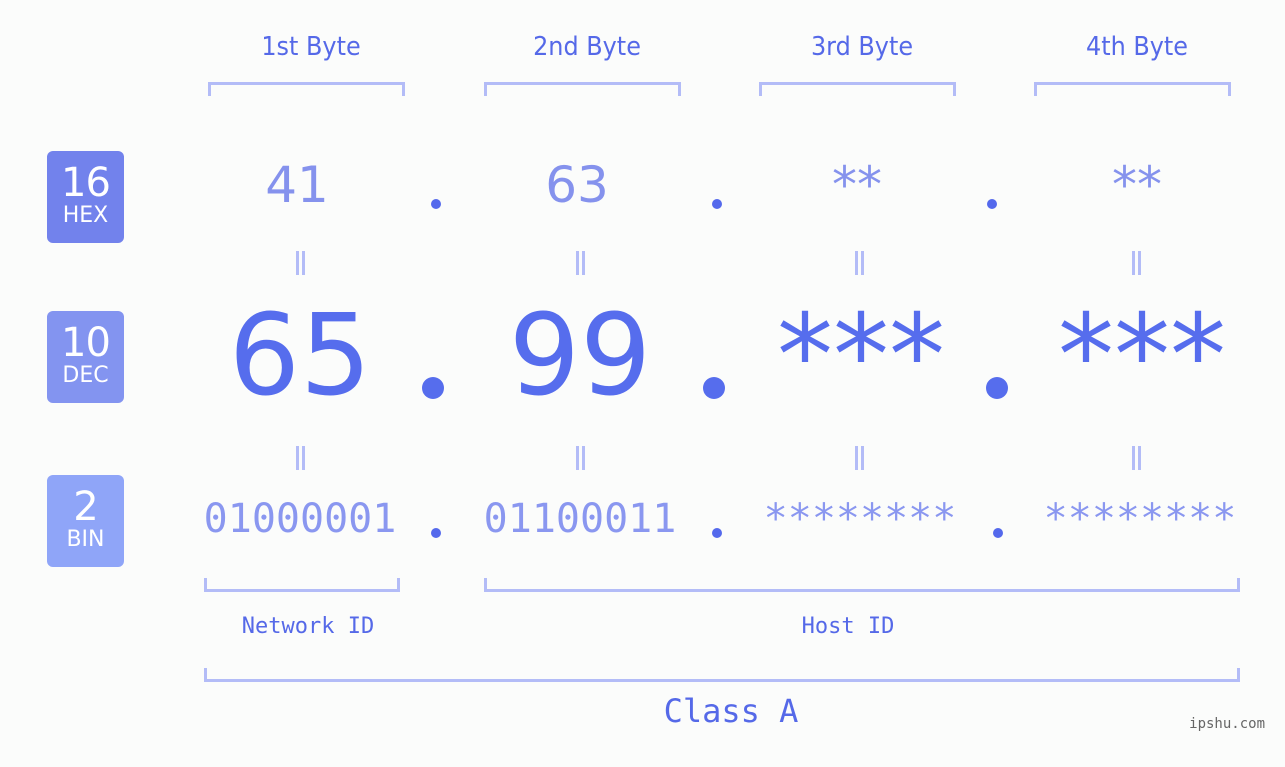 The image size is (1285, 767). What do you see at coordinates (85, 539) in the screenshot?
I see `bin-badge-label: BIN` at bounding box center [85, 539].